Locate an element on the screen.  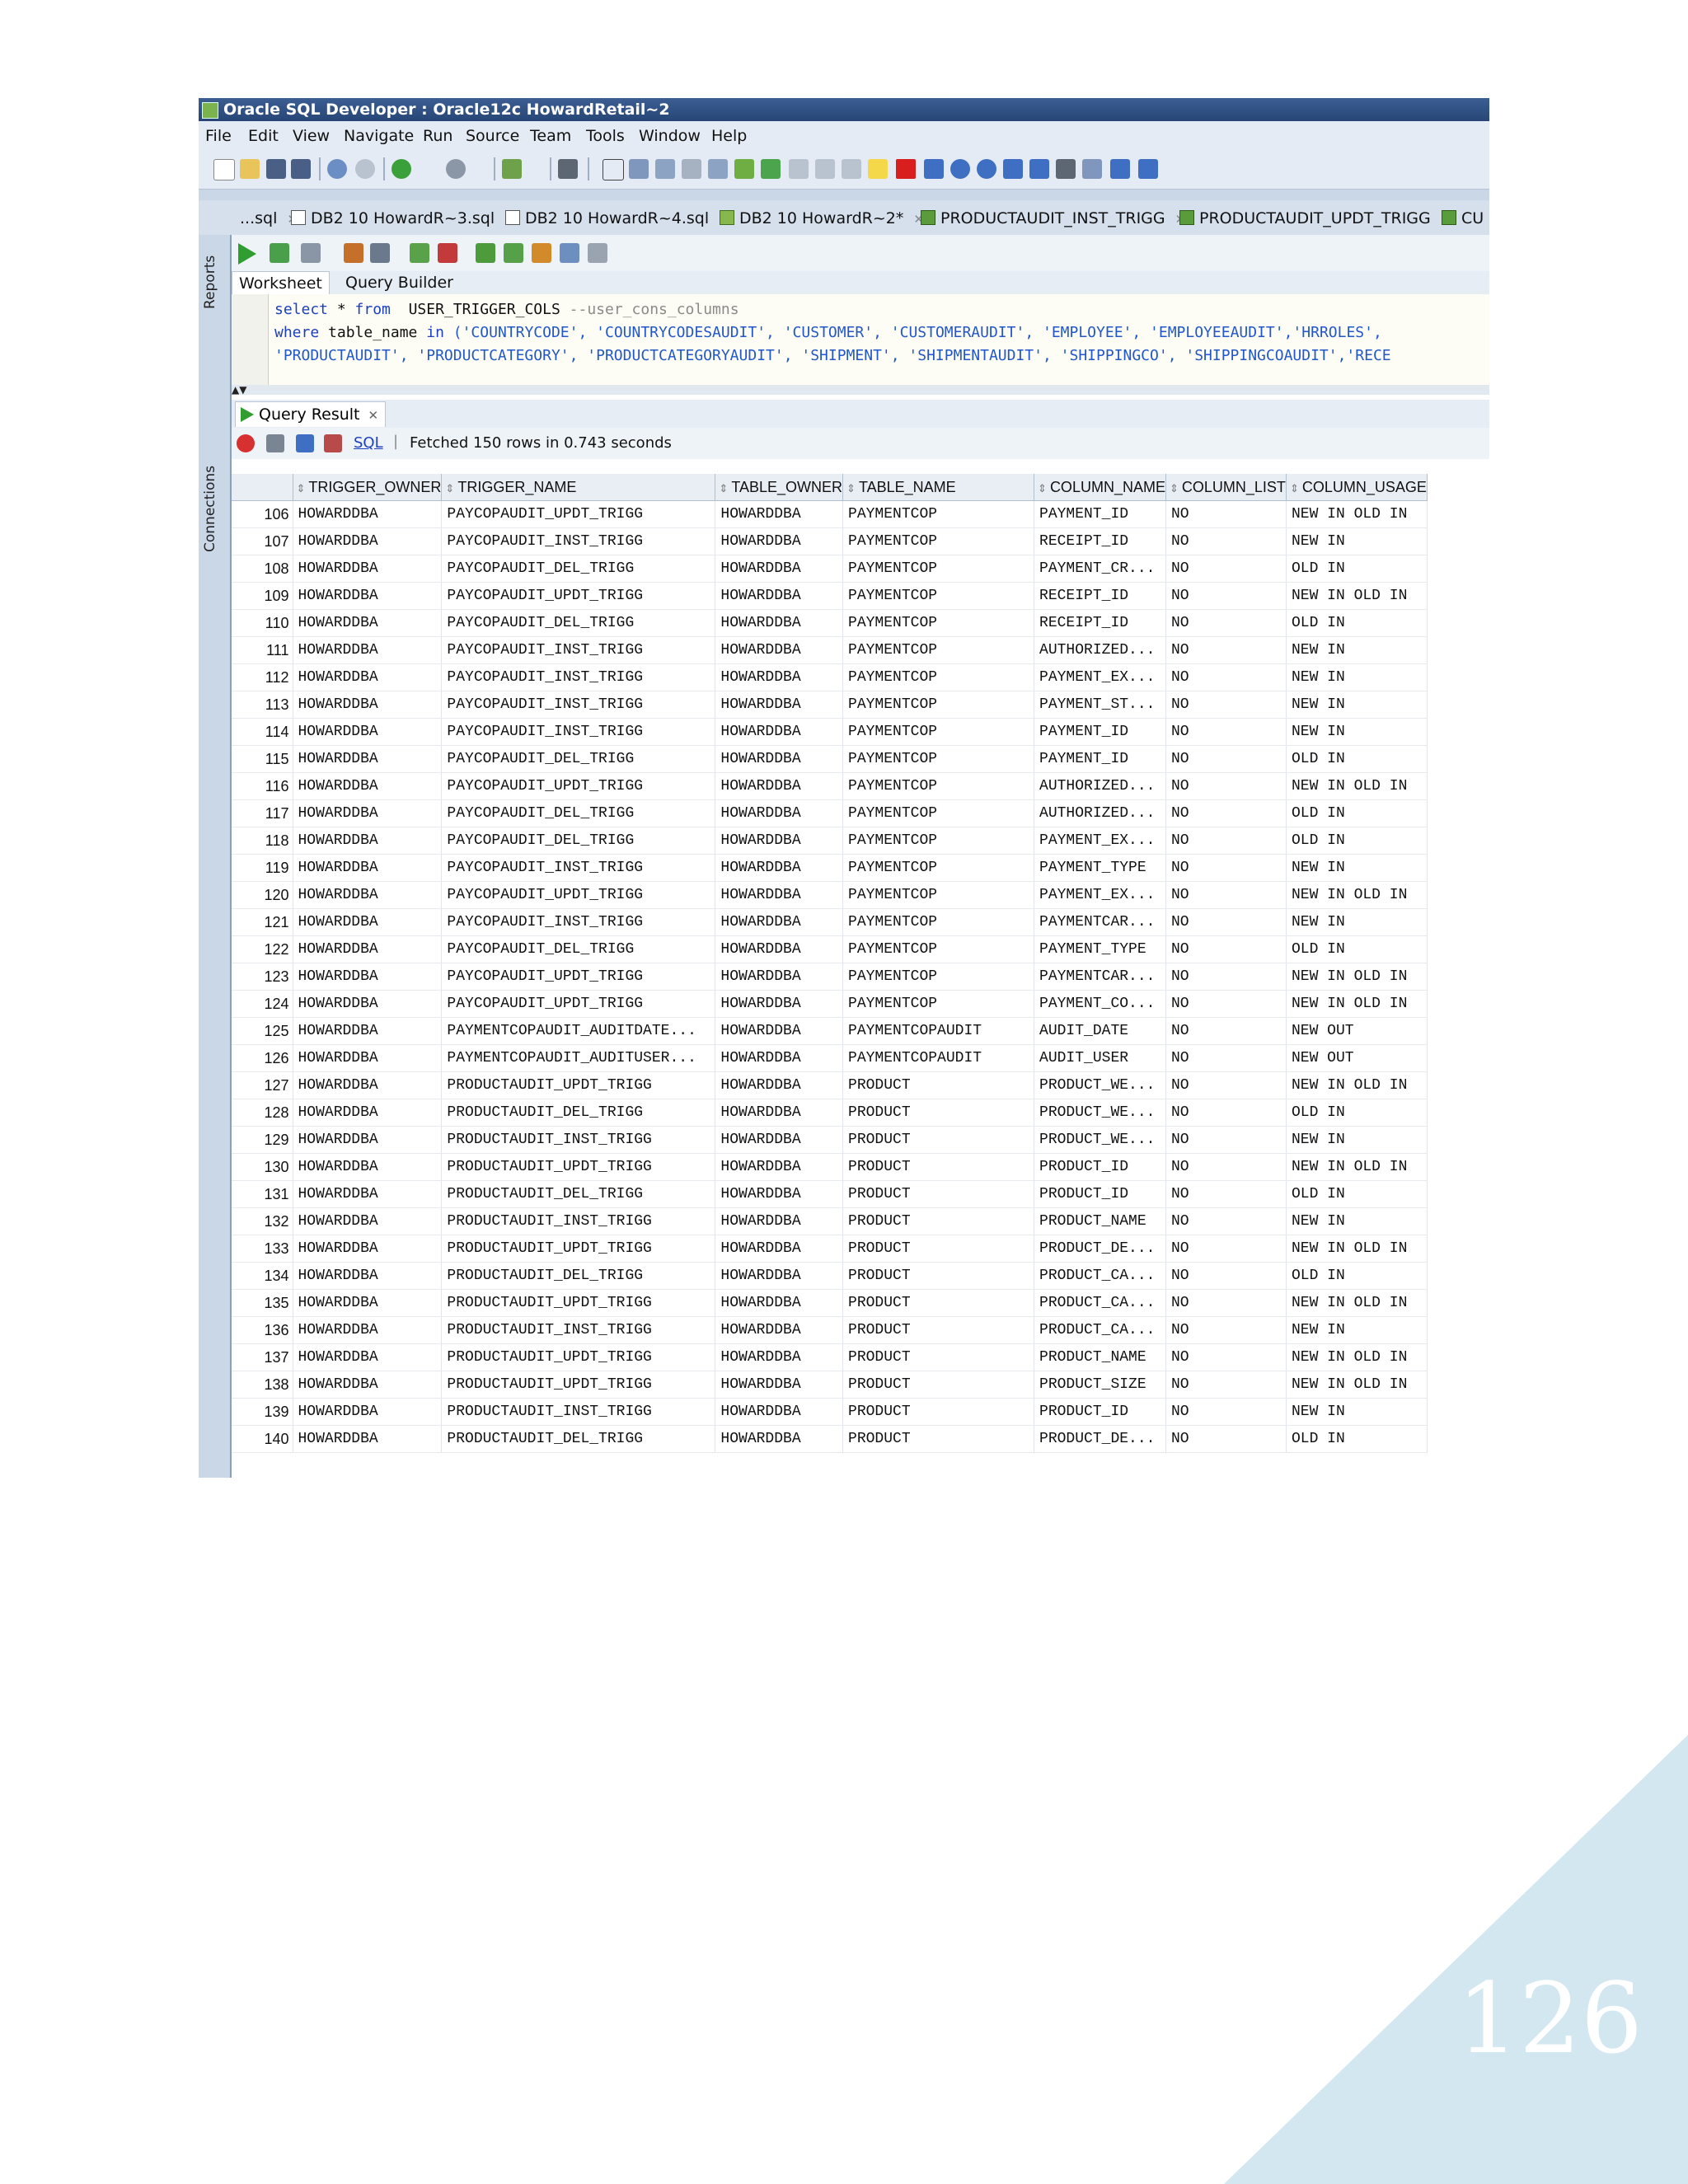
row-number: 111 is located at coordinates (262, 650).